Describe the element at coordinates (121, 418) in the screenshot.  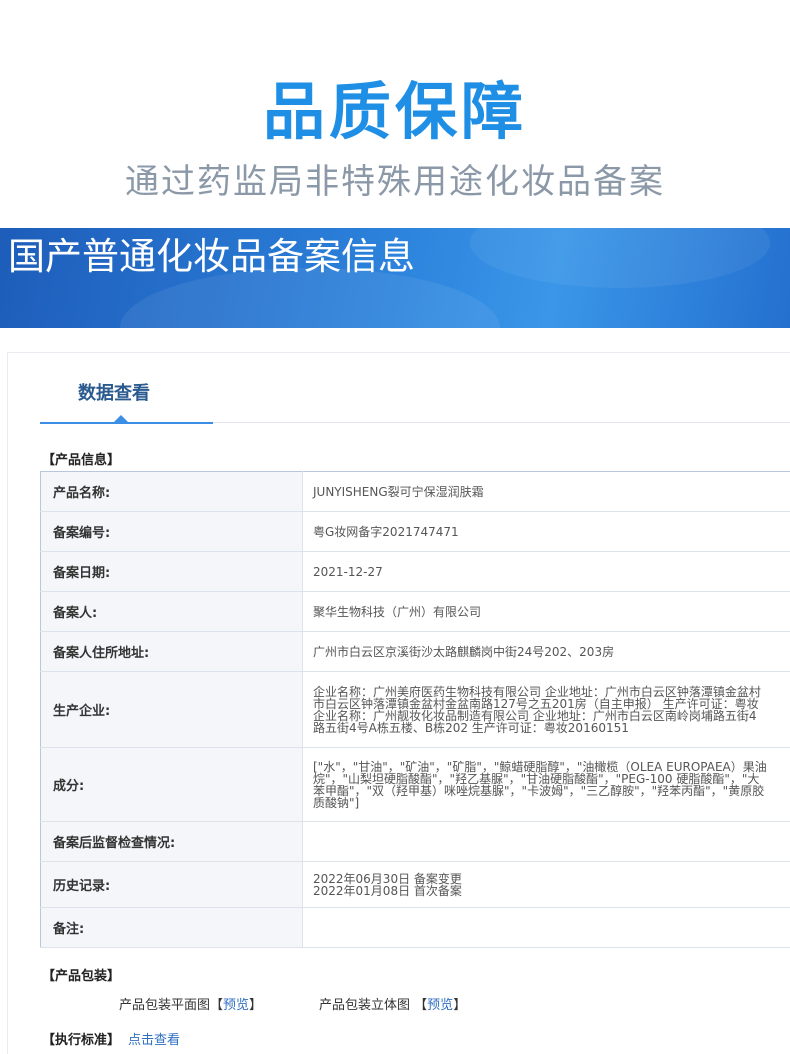
I see `tab-active-caret-icon` at that location.